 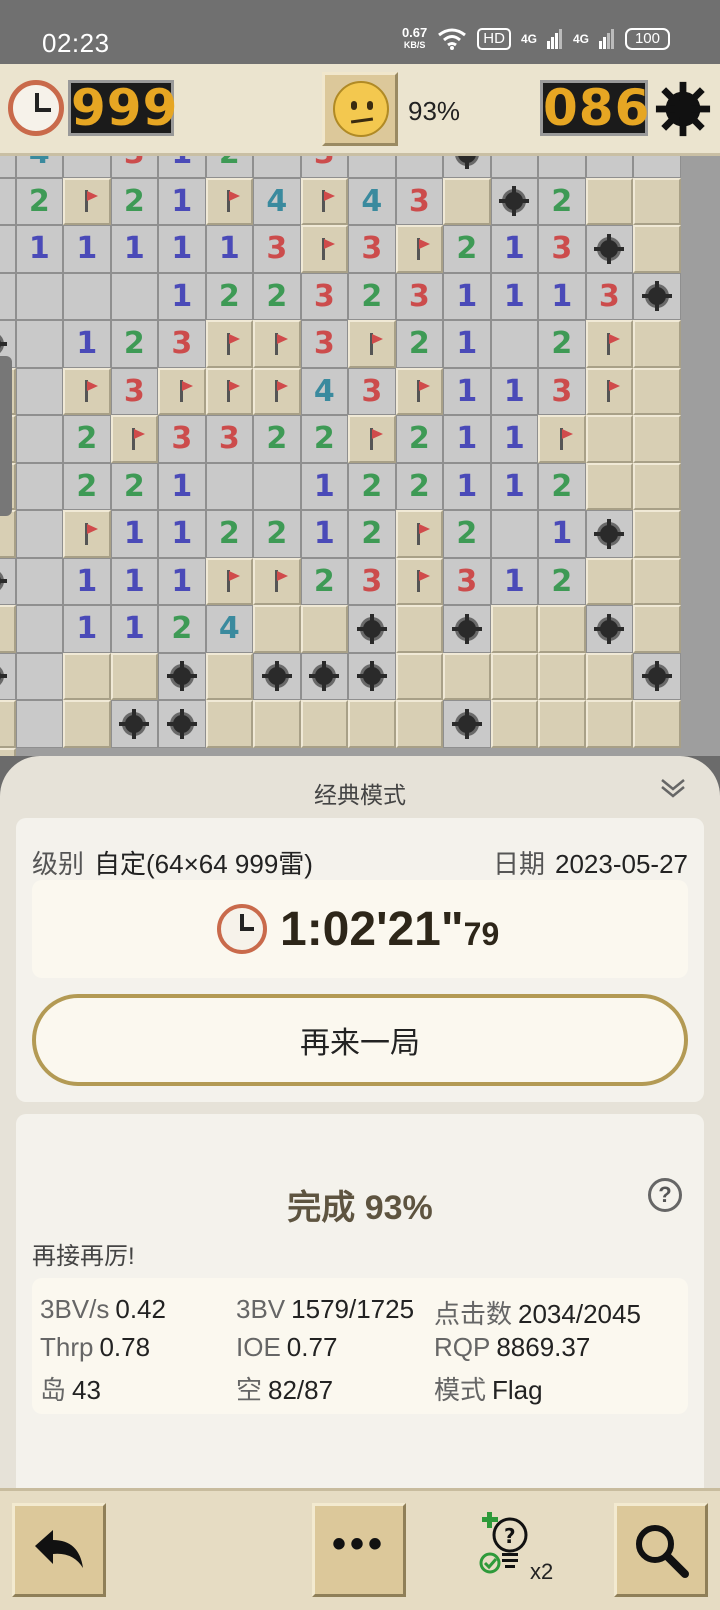 I want to click on reset-face-button, so click(x=360, y=109).